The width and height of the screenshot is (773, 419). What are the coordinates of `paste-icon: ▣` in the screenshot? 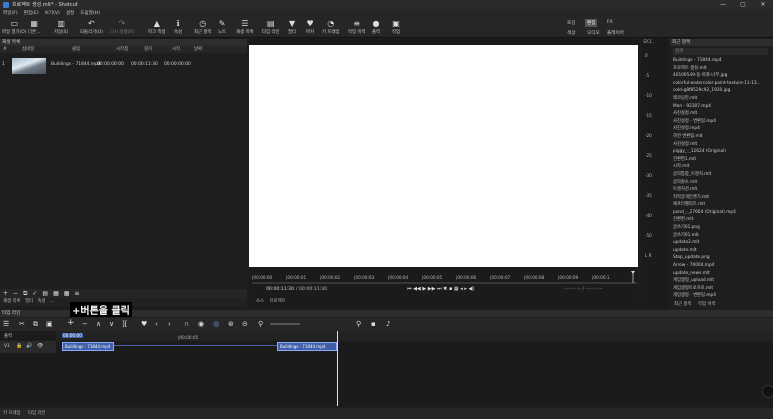 It's located at (49, 324).